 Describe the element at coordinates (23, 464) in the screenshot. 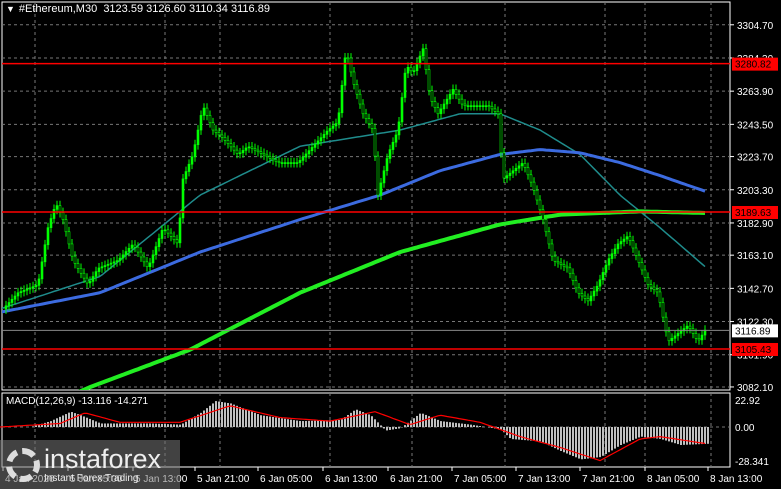

I see `gear-logo-icon` at that location.